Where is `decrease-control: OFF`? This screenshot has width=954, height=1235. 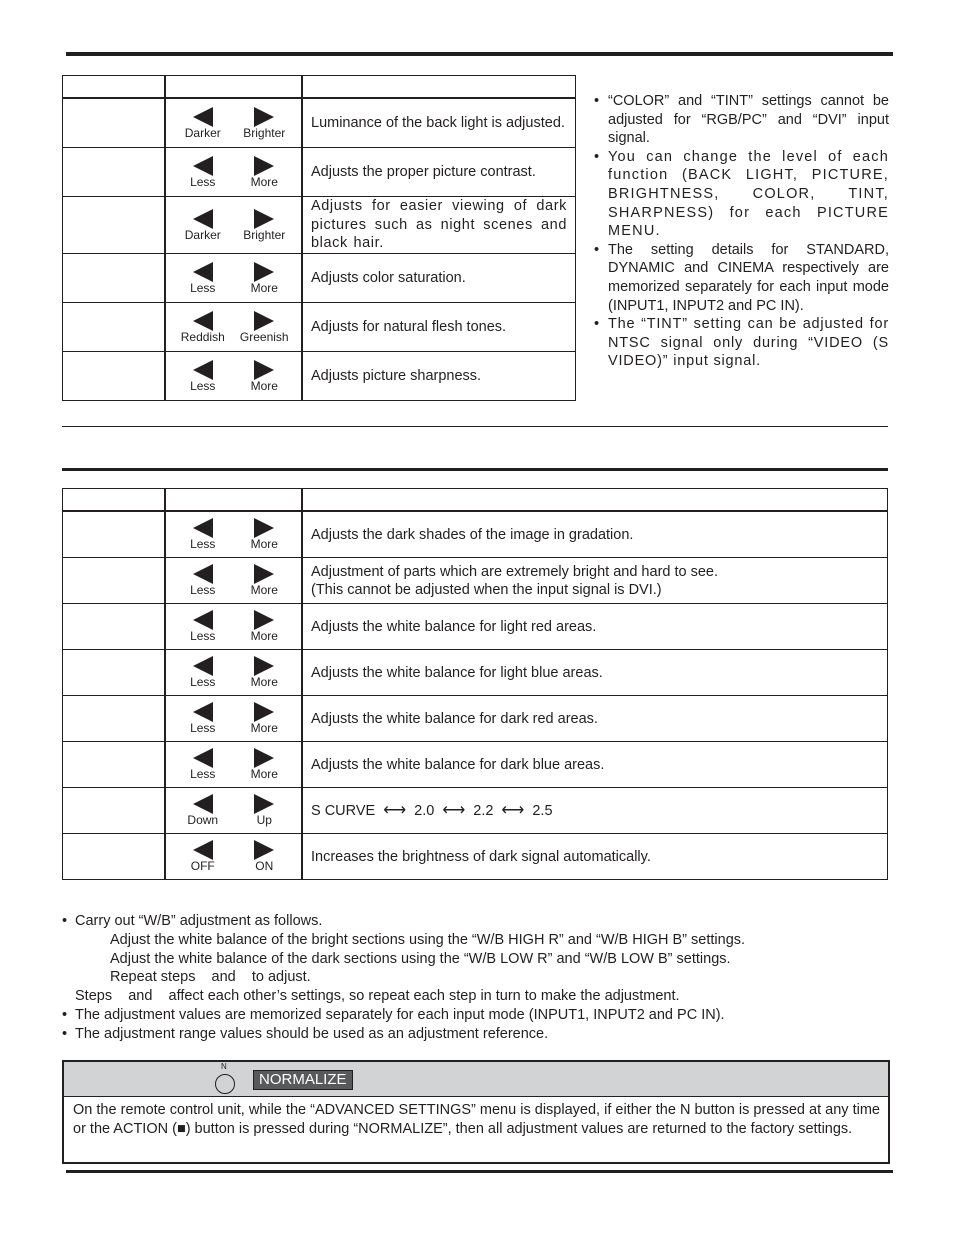
decrease-control: OFF is located at coordinates (203, 856).